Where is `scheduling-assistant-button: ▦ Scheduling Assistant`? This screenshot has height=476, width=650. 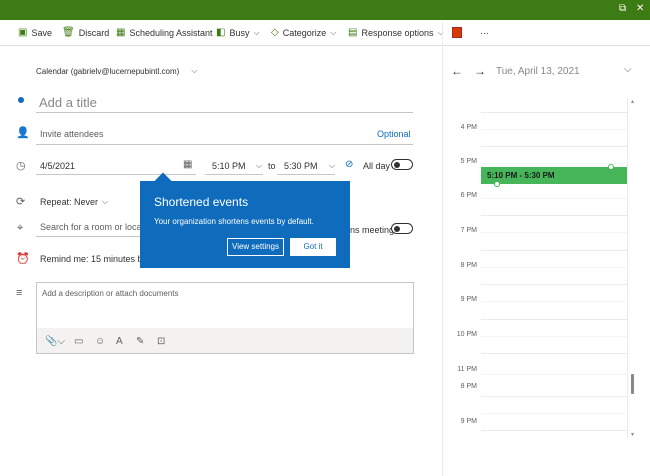
scheduling-assistant-button: ▦ Scheduling Assistant is located at coordinates (164, 33).